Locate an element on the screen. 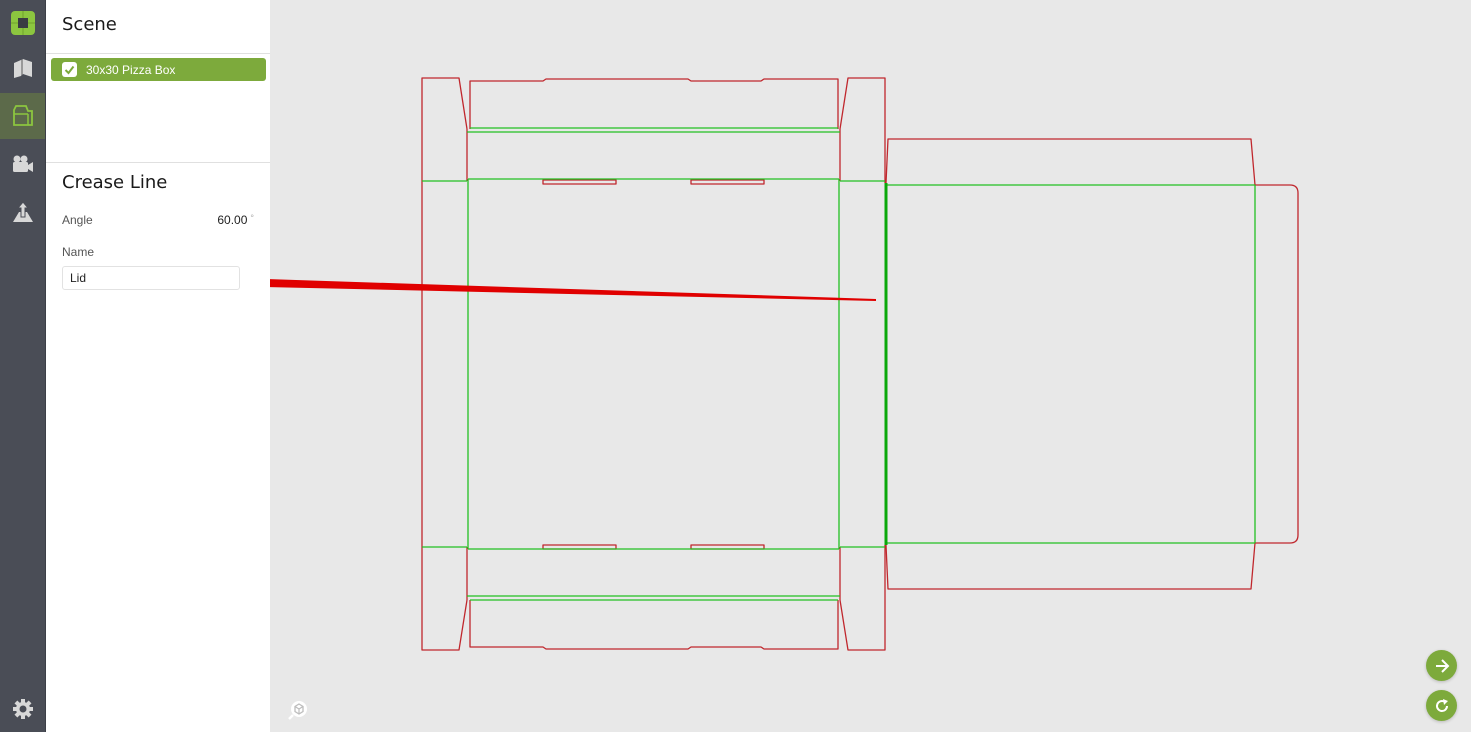  name-label: Name is located at coordinates (78, 252).